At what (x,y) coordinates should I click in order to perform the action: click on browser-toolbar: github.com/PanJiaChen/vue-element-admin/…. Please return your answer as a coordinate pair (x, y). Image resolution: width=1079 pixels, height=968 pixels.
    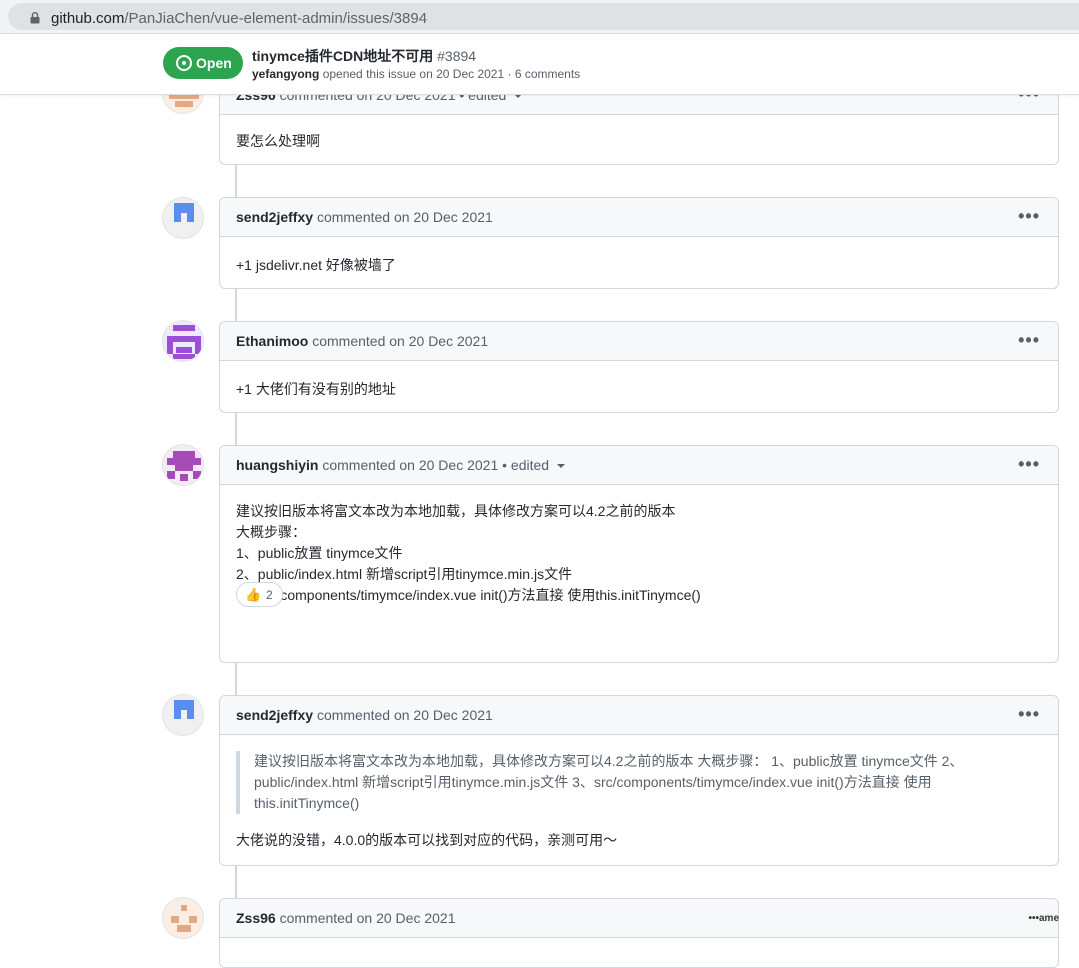
    Looking at the image, I should click on (539, 17).